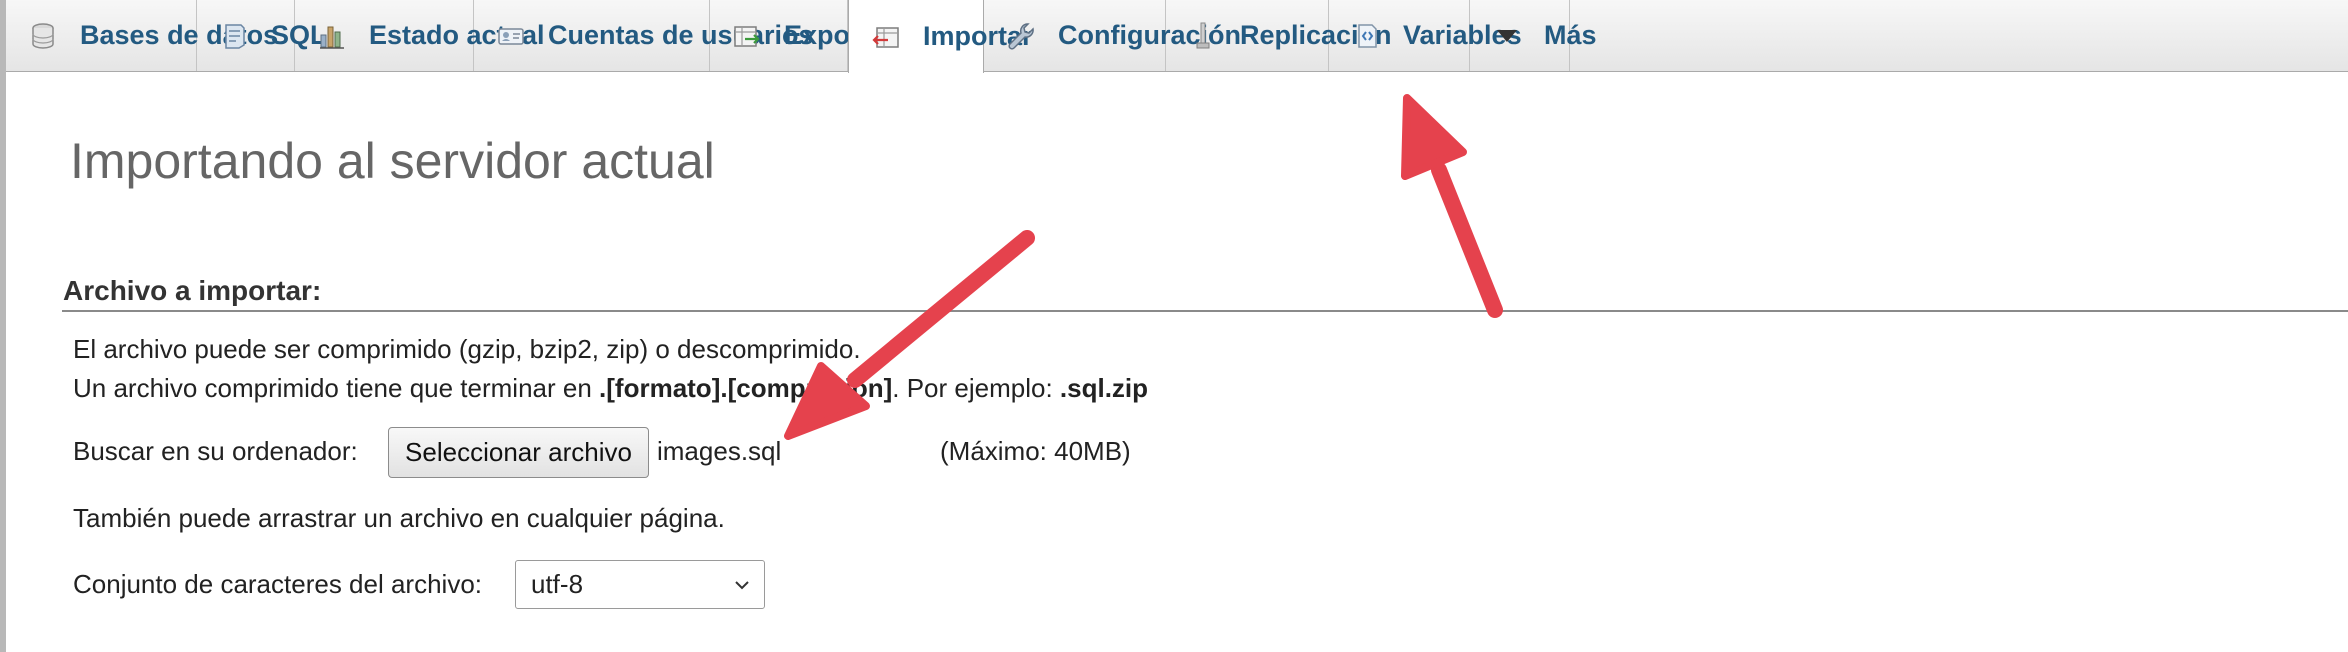  Describe the element at coordinates (557, 584) in the screenshot. I see `charset-selected-value: utf-8` at that location.